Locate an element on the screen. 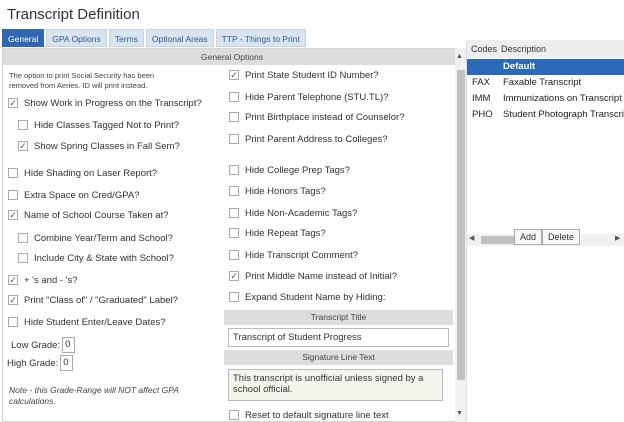  left-option-label: Show Spring Classes in Fall Sem? is located at coordinates (107, 146).